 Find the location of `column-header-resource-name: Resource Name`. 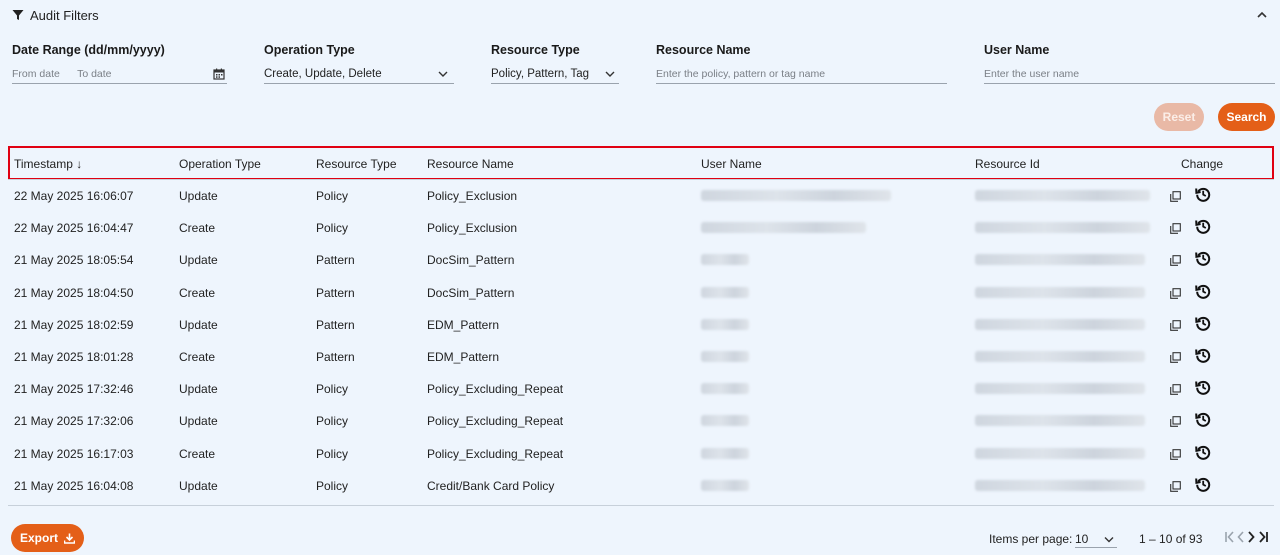

column-header-resource-name: Resource Name is located at coordinates (470, 164).